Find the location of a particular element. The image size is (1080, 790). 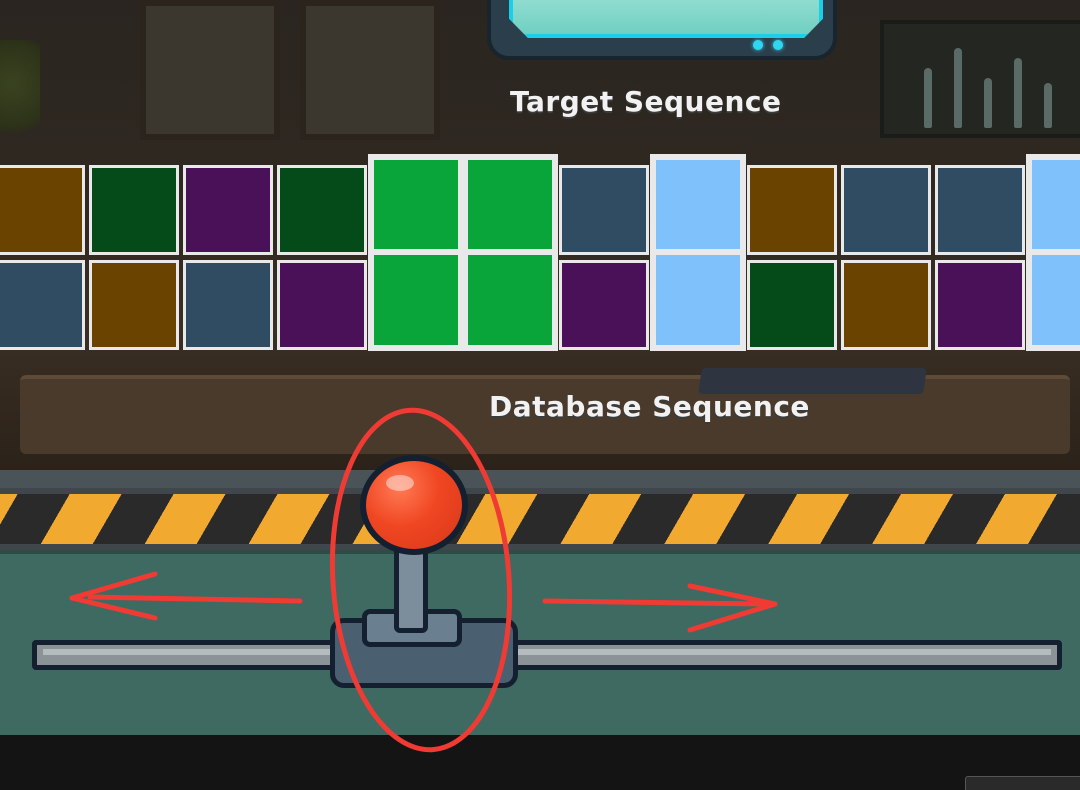

slider-lever-knob is located at coordinates (414, 505).